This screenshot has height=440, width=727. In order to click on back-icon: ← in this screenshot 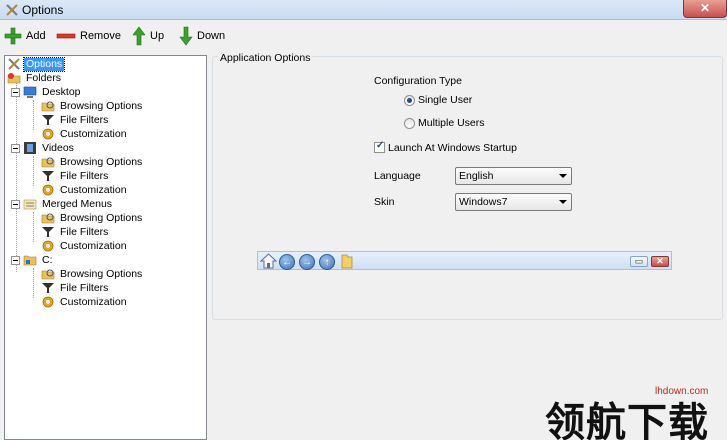, I will do `click(287, 262)`.